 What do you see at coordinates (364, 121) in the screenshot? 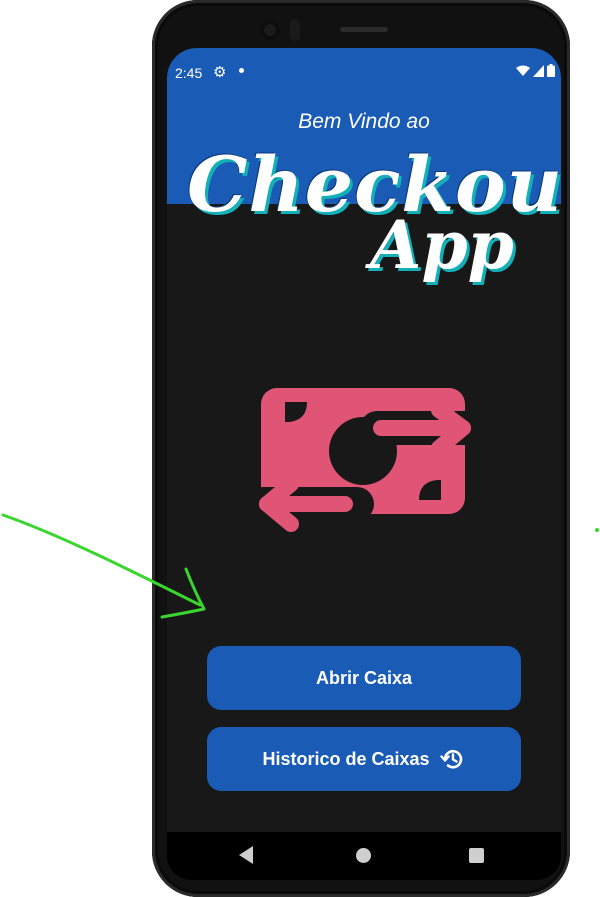
I see `welcome-text: Bem Vindo ao` at bounding box center [364, 121].